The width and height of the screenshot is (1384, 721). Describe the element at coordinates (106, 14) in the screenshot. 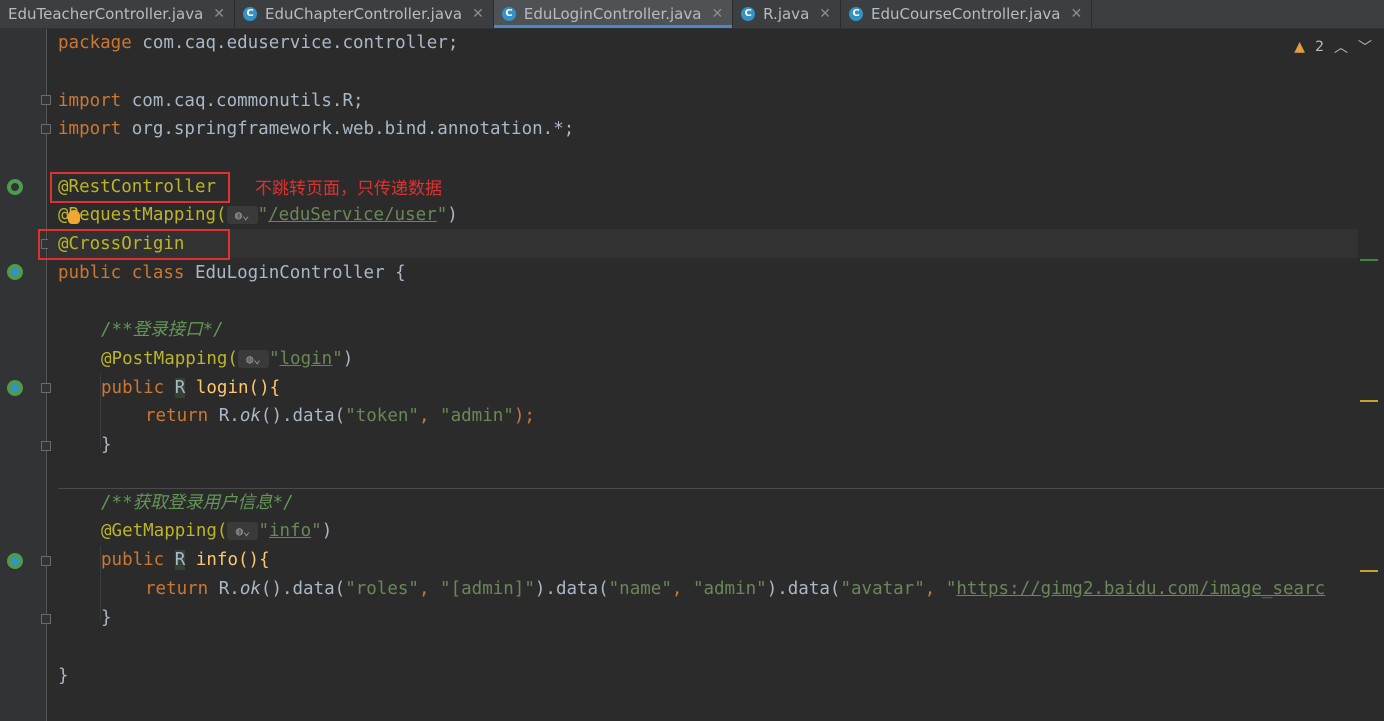

I see `tab-label: EduTeacherController.java` at that location.